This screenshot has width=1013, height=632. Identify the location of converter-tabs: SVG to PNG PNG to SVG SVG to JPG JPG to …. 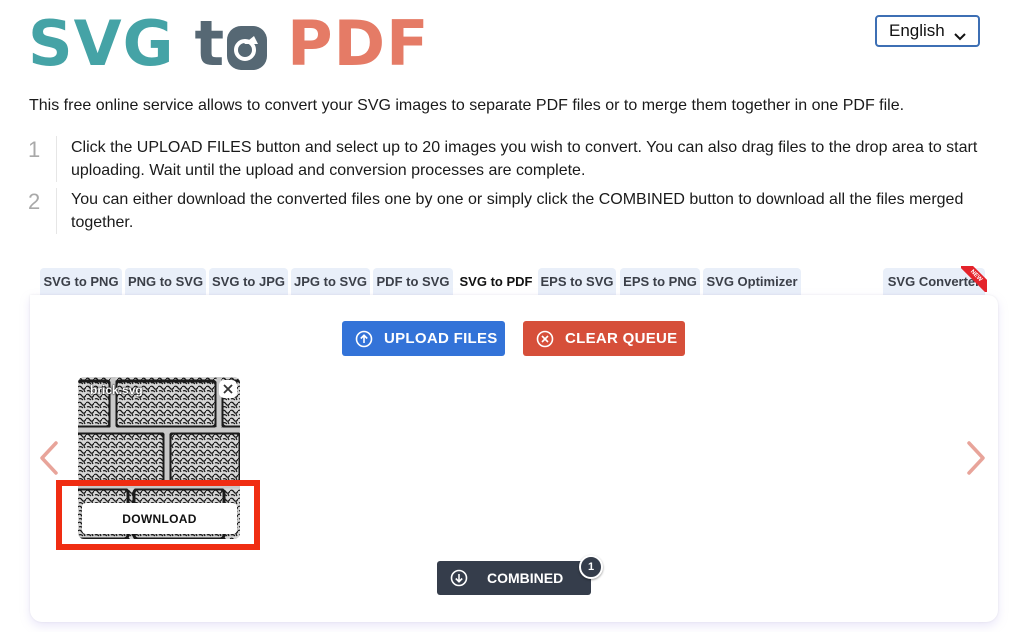
(520, 280).